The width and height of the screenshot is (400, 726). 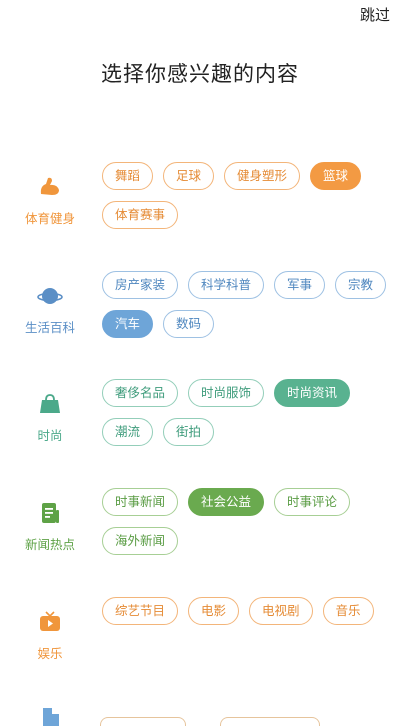 What do you see at coordinates (189, 176) in the screenshot?
I see `tag-football: 足球` at bounding box center [189, 176].